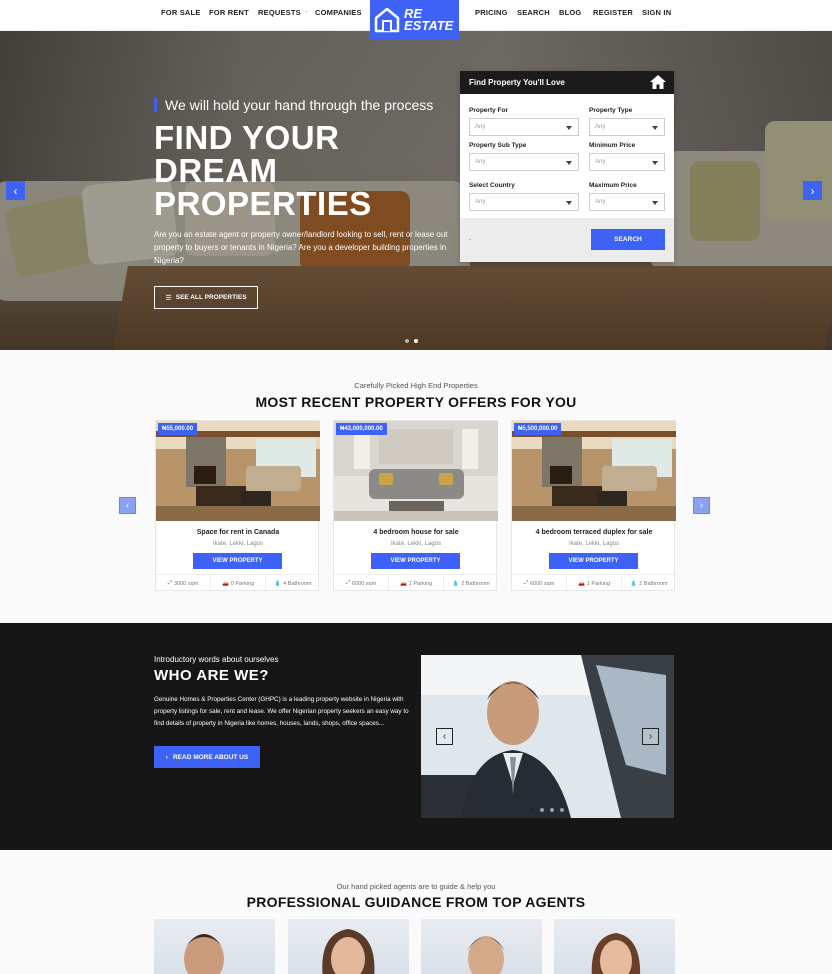 This screenshot has width=832, height=974. Describe the element at coordinates (242, 583) in the screenshot. I see `parking-value: 0 Parking` at that location.